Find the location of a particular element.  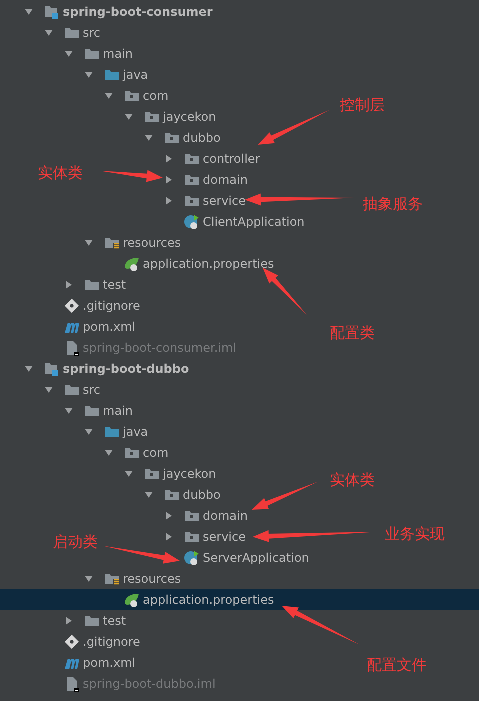

annotation-label: 启动类 is located at coordinates (75, 542).